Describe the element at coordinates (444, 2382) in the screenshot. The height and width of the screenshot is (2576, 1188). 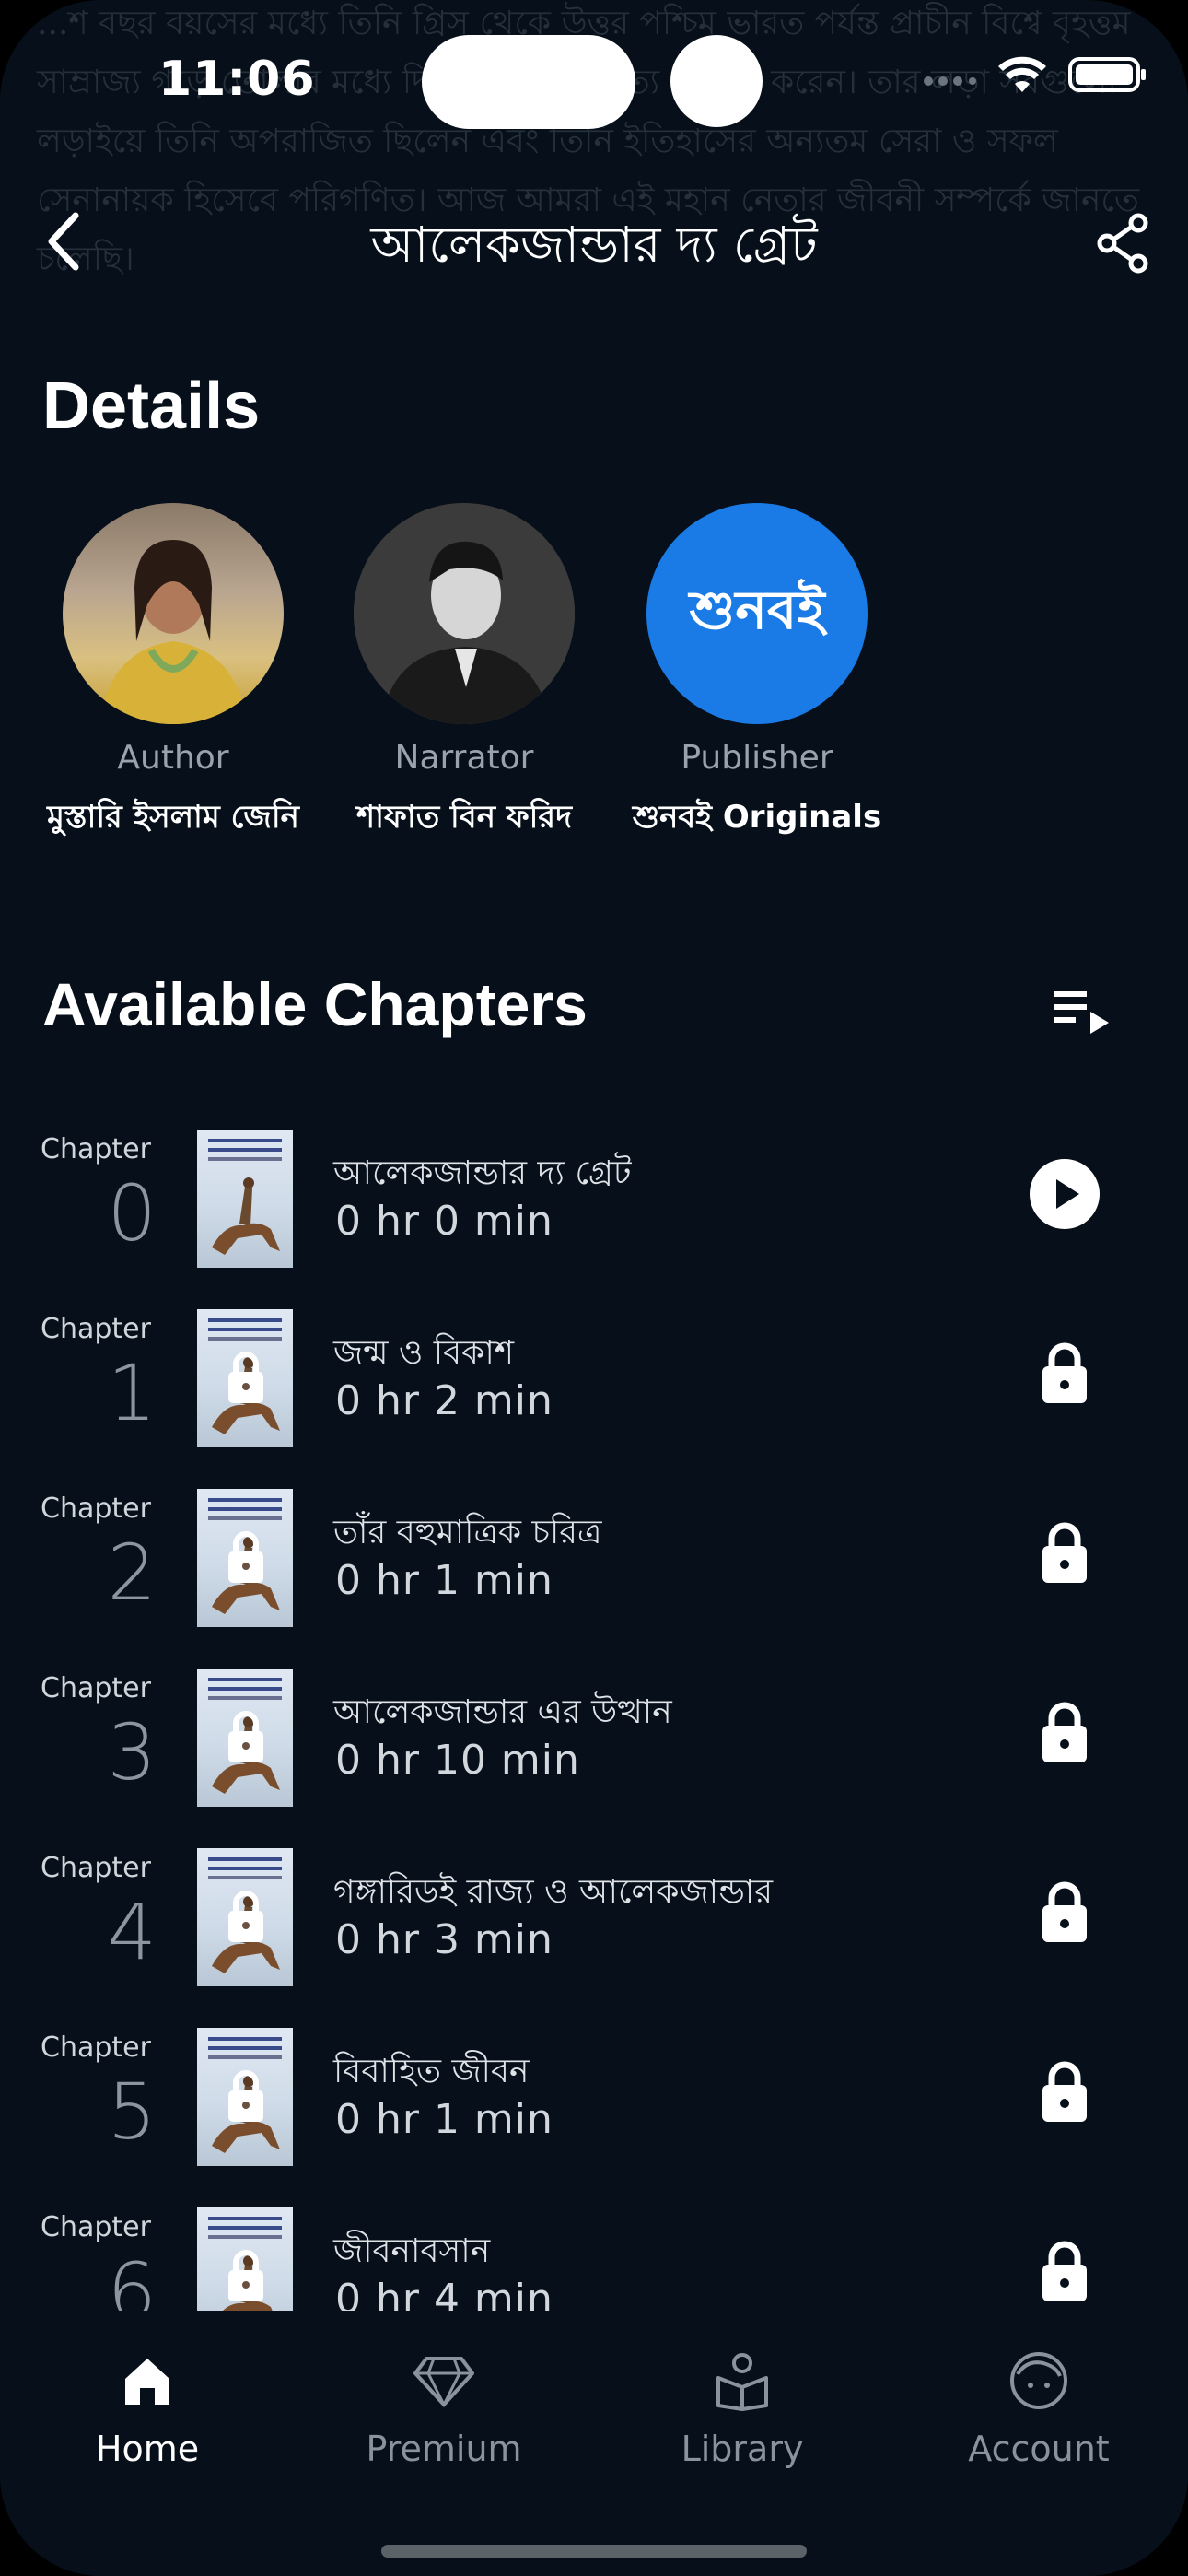
I see `diamond-icon` at that location.